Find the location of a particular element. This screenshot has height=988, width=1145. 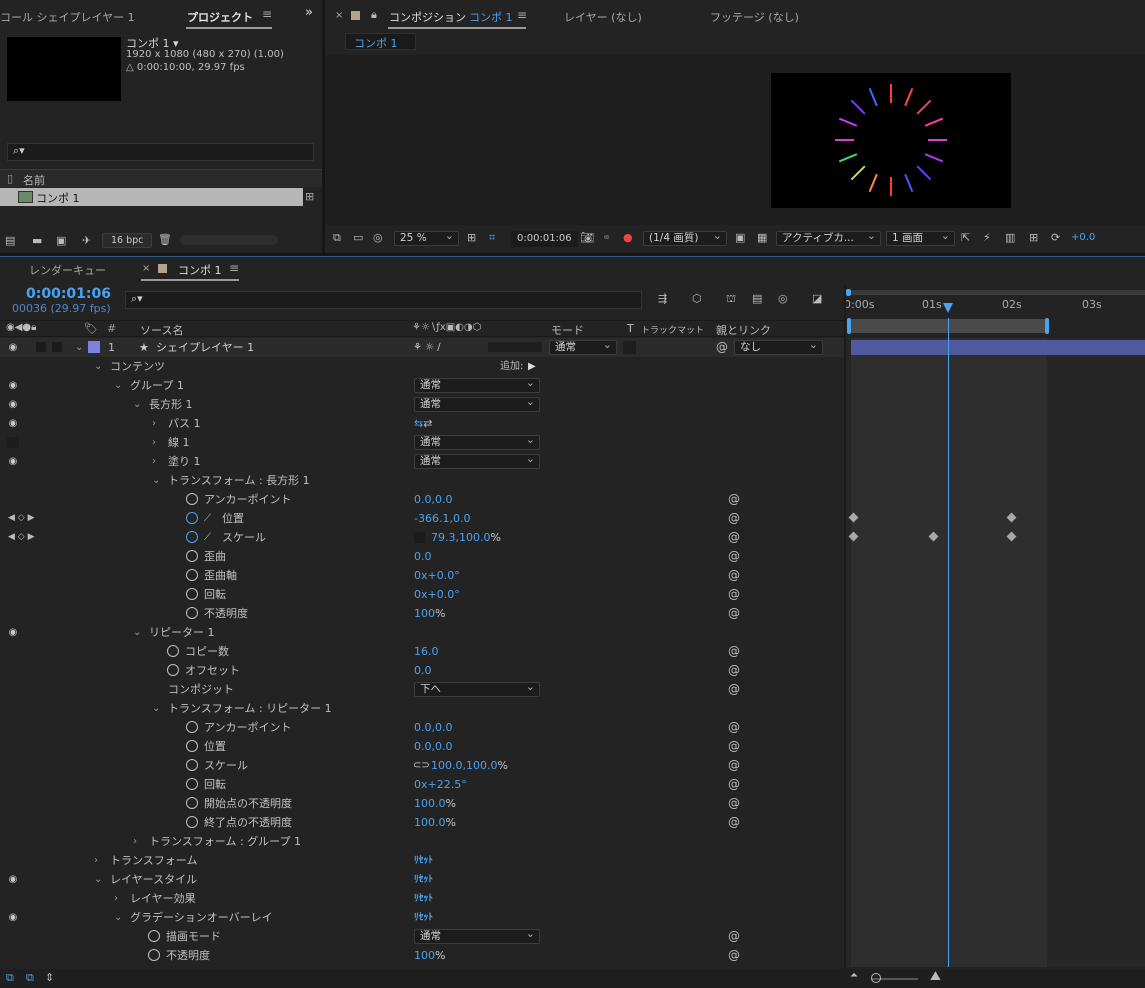

tree-row: ⌄ トランスフォーム : リピーター 1 is located at coordinates (422, 708).